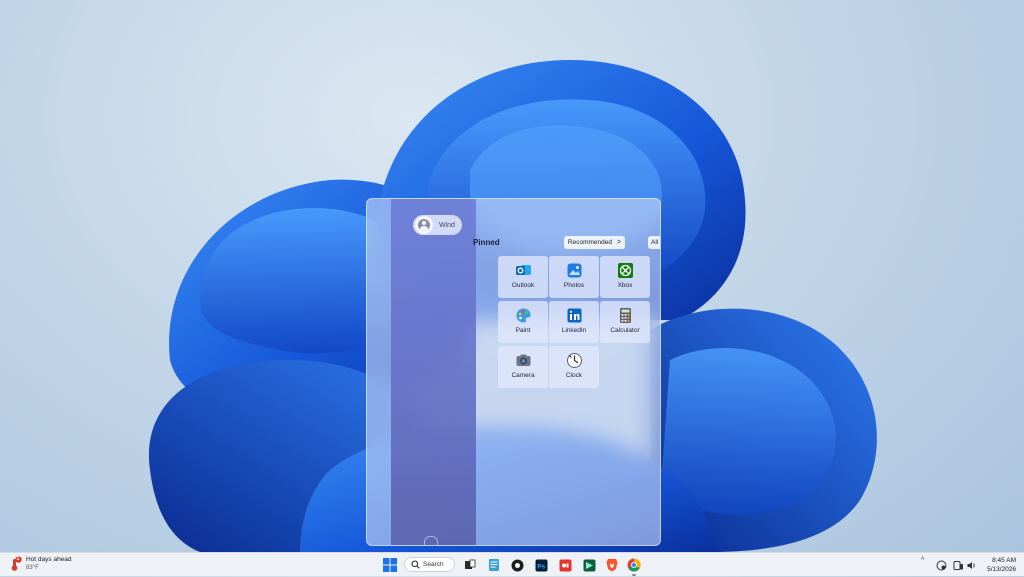 This screenshot has height=577, width=1024. I want to click on taskbar-search: Search, so click(429, 564).